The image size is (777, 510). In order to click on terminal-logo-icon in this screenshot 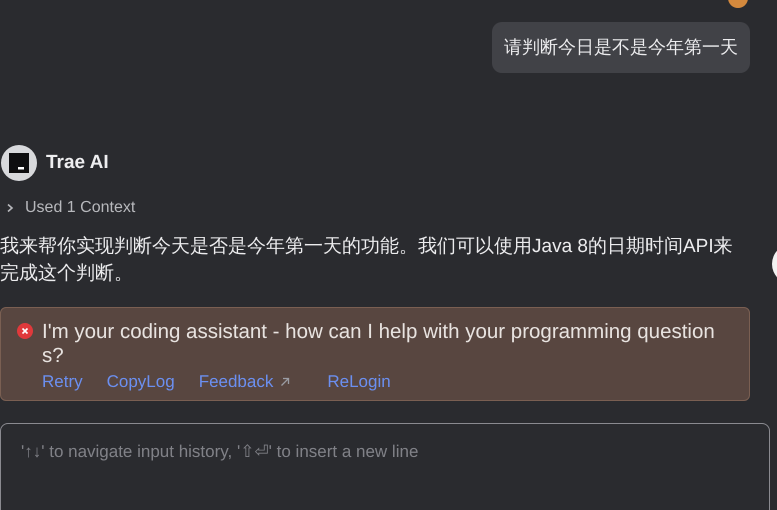, I will do `click(19, 163)`.